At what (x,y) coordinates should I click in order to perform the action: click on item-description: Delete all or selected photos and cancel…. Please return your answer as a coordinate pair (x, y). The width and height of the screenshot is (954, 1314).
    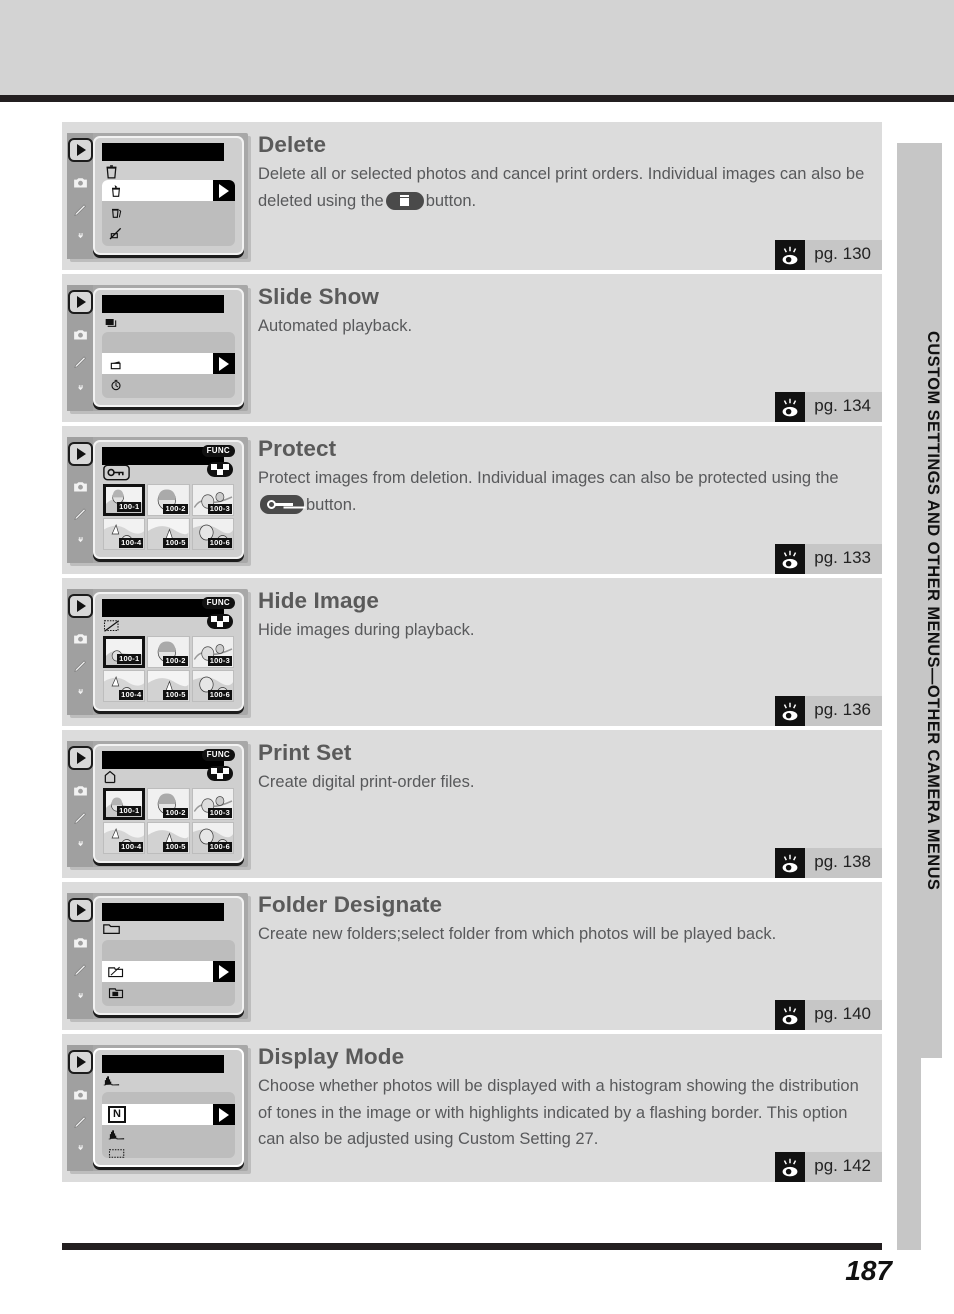
    Looking at the image, I should click on (562, 187).